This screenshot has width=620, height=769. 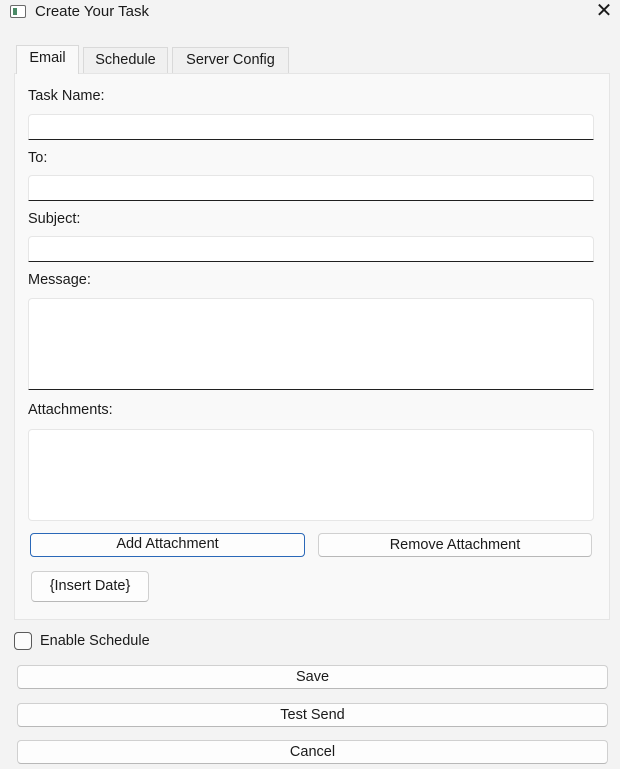 I want to click on attachments-label: Attachments:, so click(x=70, y=410).